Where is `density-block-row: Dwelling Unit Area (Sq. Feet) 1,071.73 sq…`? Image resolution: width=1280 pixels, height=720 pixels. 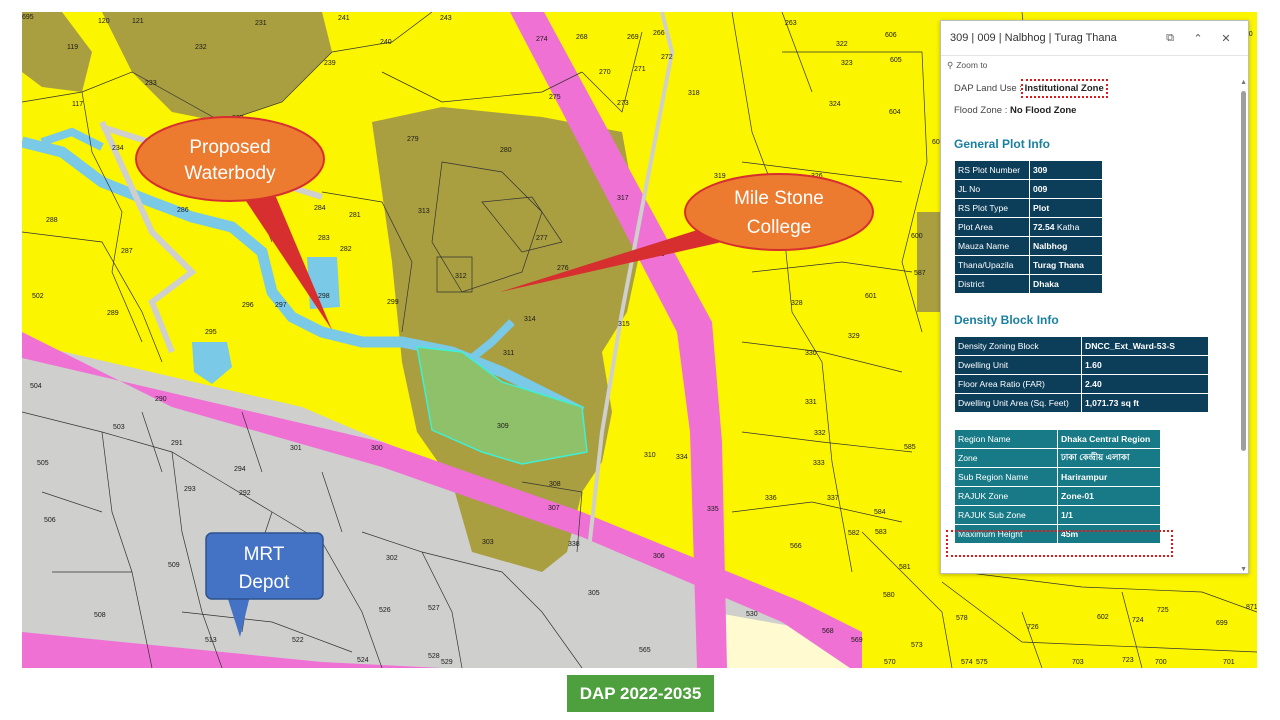
density-block-row: Dwelling Unit Area (Sq. Feet) 1,071.73 sq… is located at coordinates (1081, 403).